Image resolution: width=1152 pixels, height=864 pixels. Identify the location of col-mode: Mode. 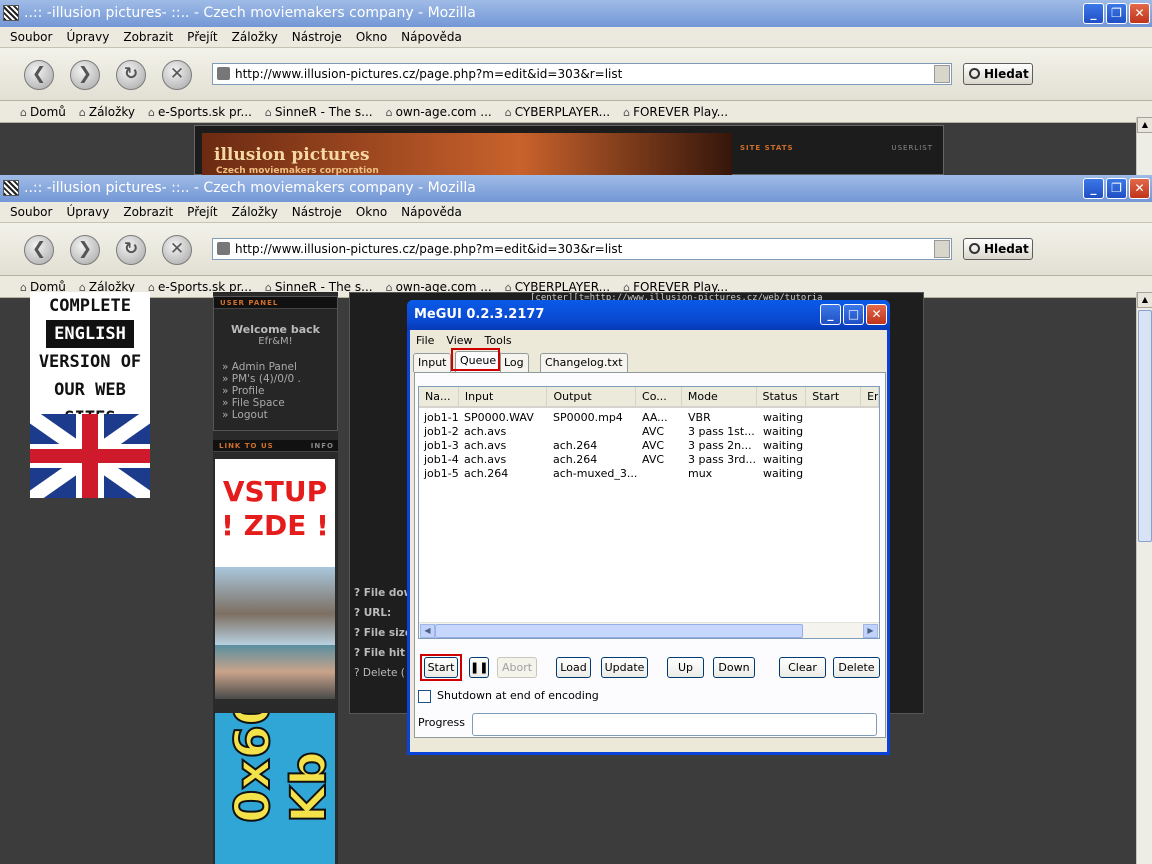
(719, 396).